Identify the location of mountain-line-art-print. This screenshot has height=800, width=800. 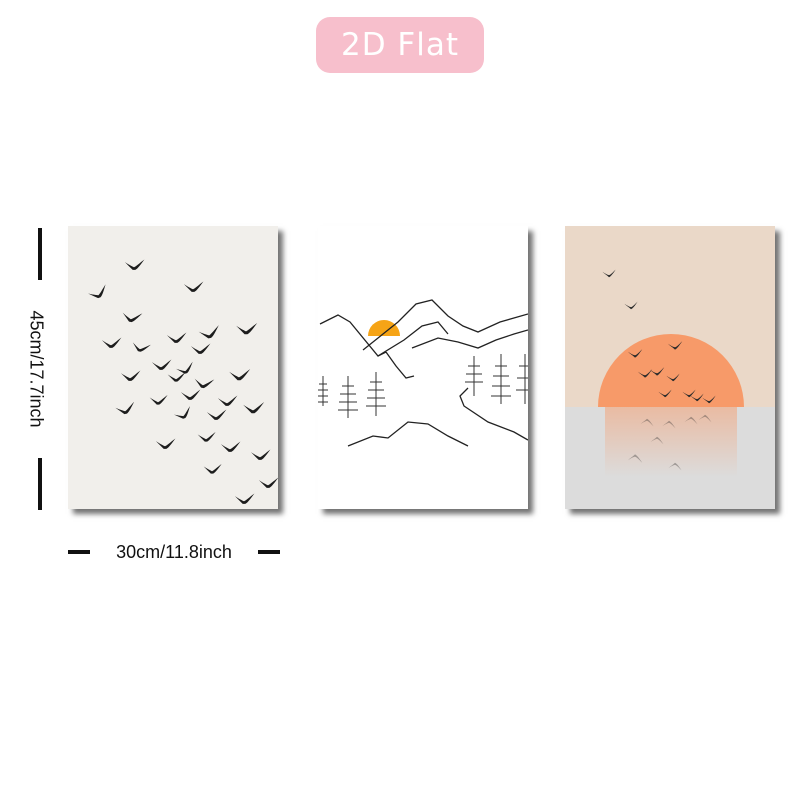
(423, 367).